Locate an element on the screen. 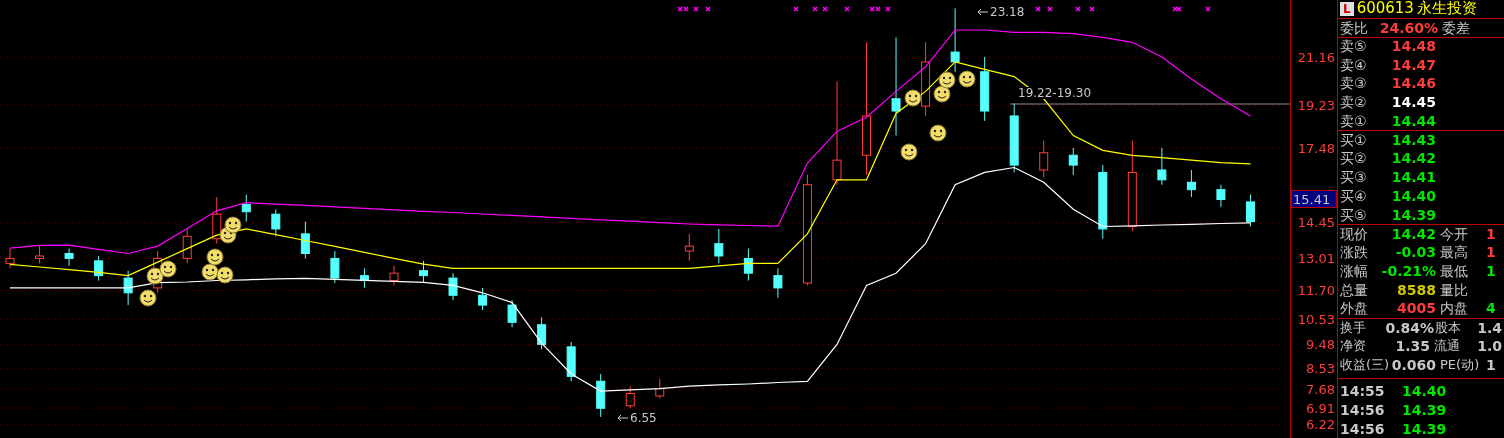  field-label: 股本 is located at coordinates (1449, 328).